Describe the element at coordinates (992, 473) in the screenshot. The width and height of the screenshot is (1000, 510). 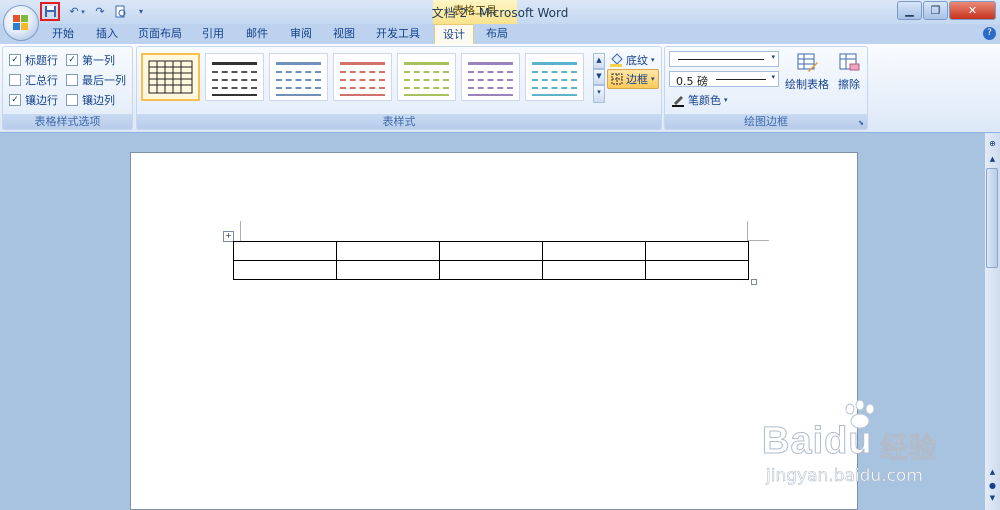
I see `previous-page-icon: ▲` at that location.